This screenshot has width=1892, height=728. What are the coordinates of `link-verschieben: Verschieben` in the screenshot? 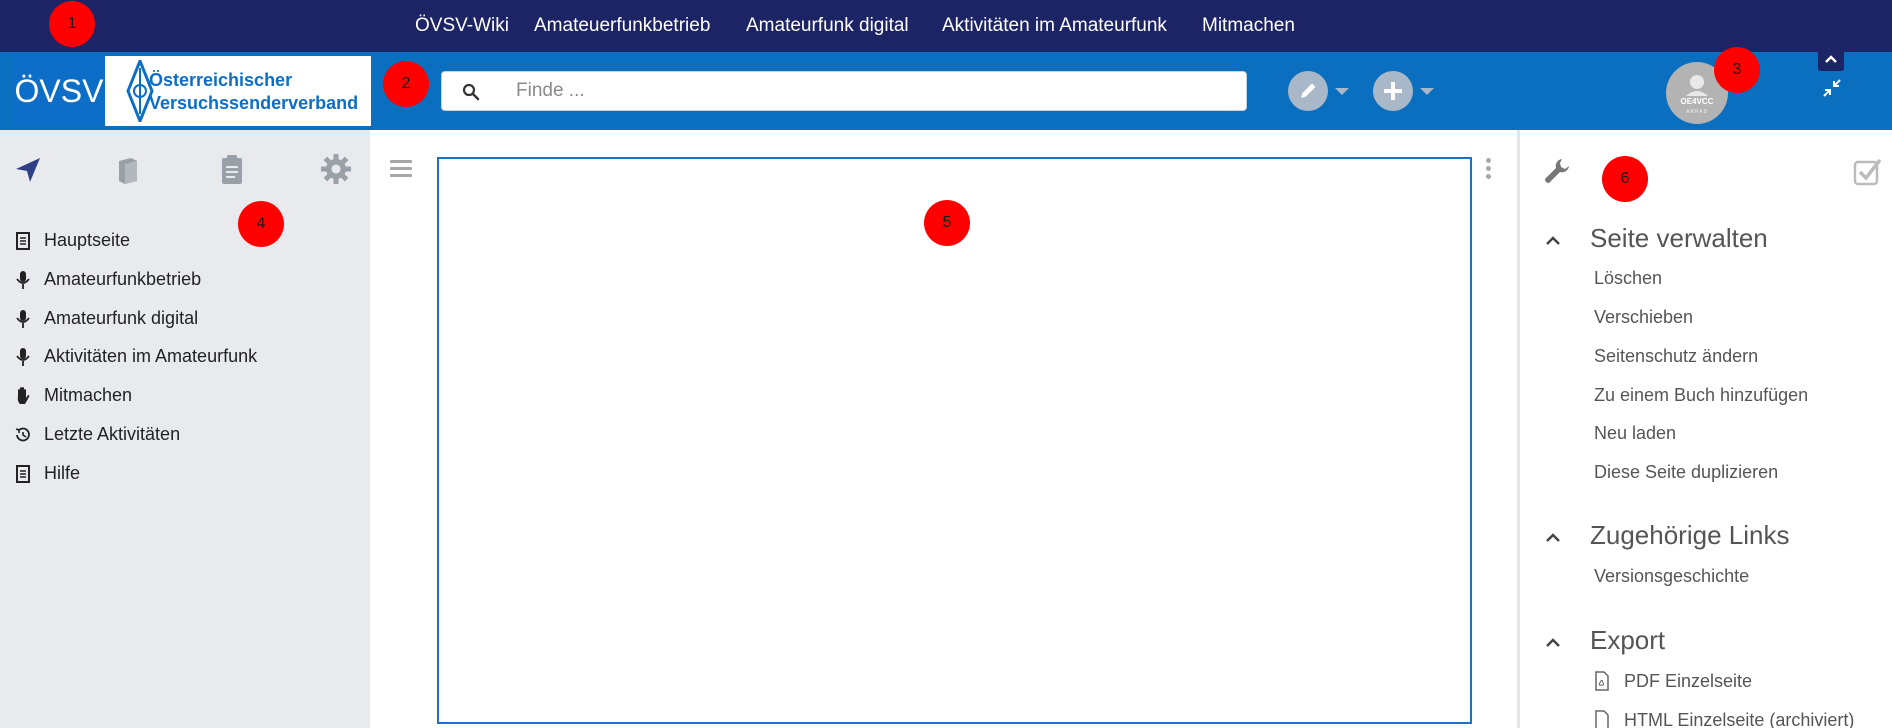 It's located at (1643, 317).